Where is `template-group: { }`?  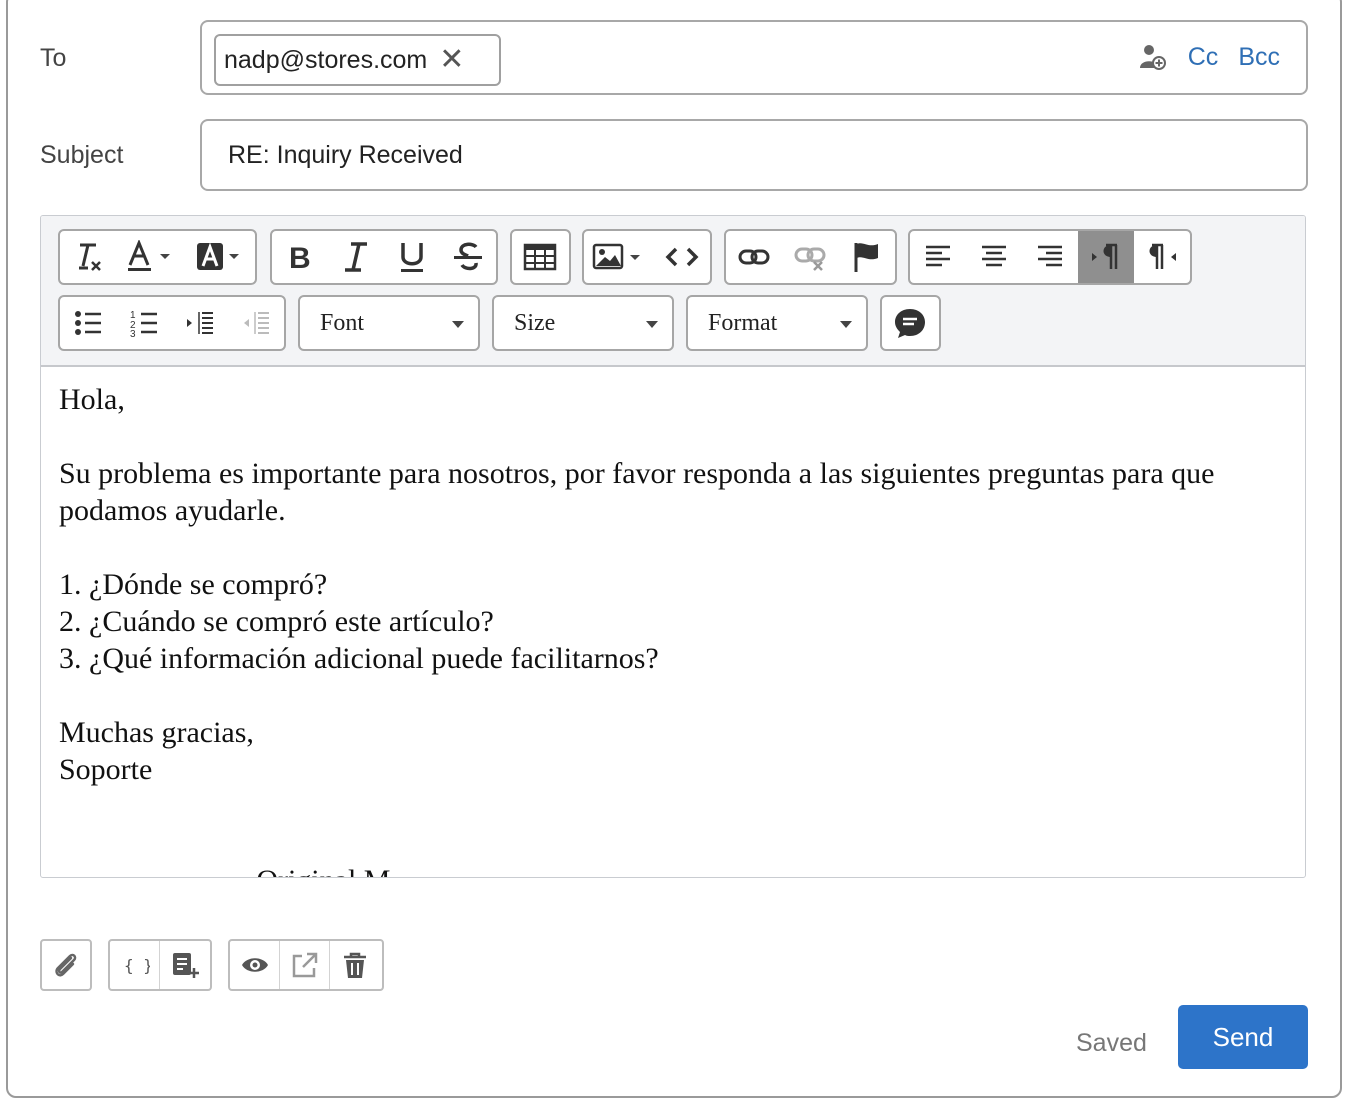
template-group: { } is located at coordinates (160, 965).